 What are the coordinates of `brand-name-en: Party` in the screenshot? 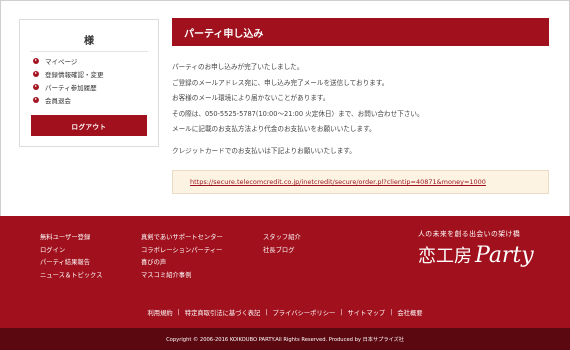 It's located at (504, 255).